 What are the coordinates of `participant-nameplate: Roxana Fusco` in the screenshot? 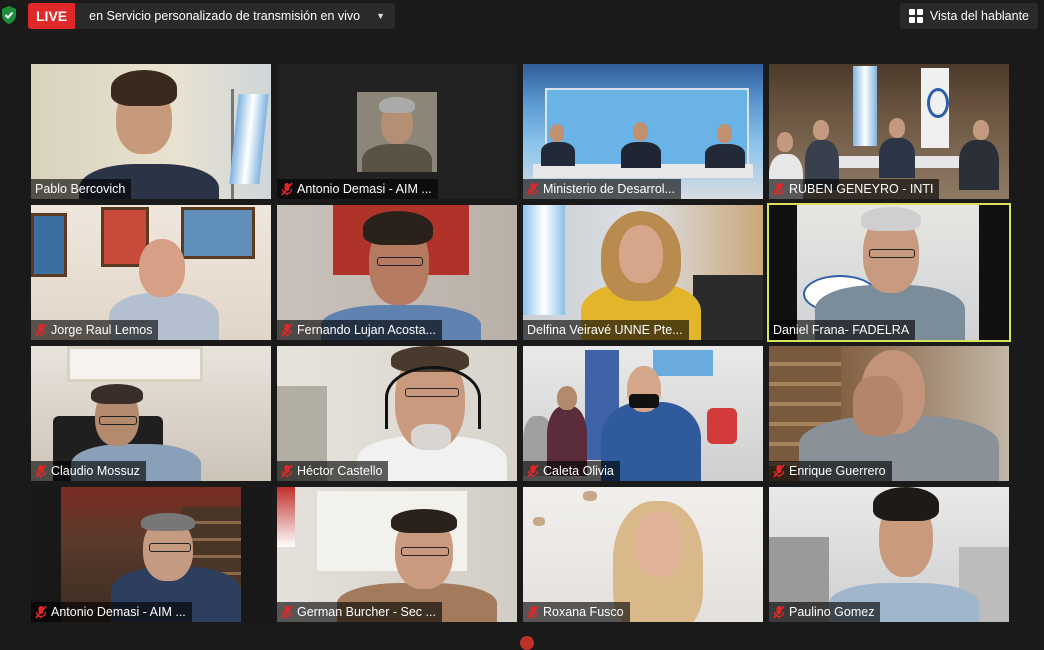 It's located at (576, 612).